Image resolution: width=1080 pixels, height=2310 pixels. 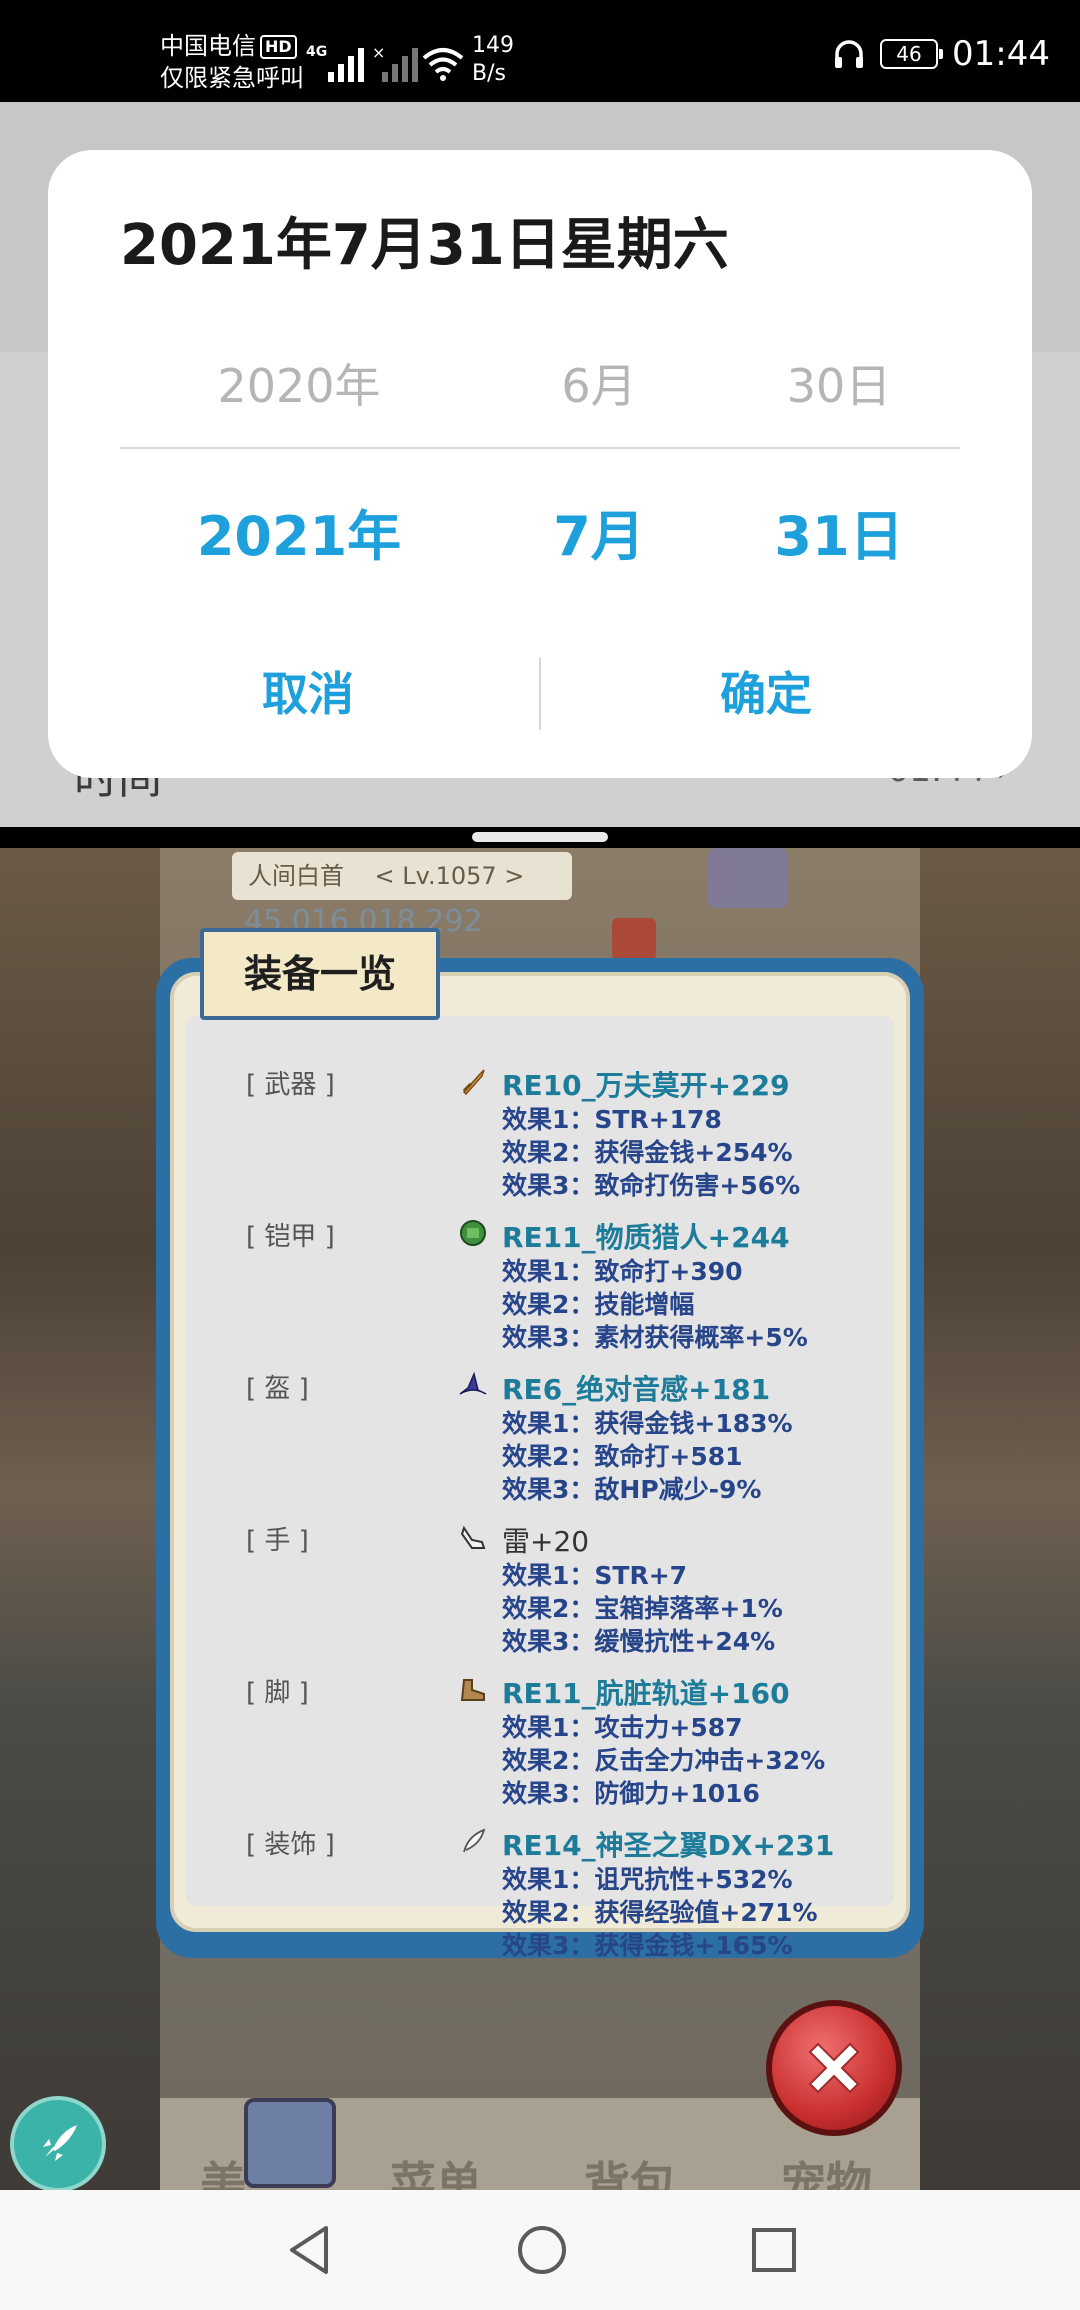 What do you see at coordinates (424, 245) in the screenshot?
I see `date-picker-title: 2021年7月31日星期六` at bounding box center [424, 245].